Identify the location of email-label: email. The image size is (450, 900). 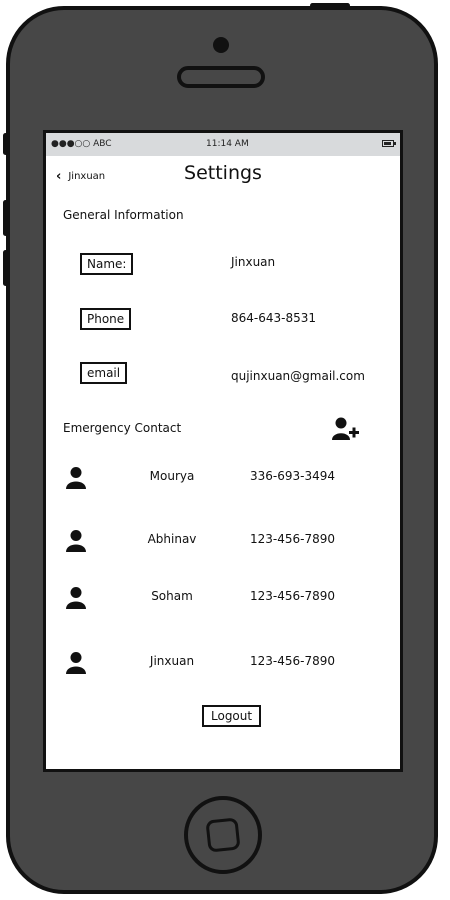
(104, 373).